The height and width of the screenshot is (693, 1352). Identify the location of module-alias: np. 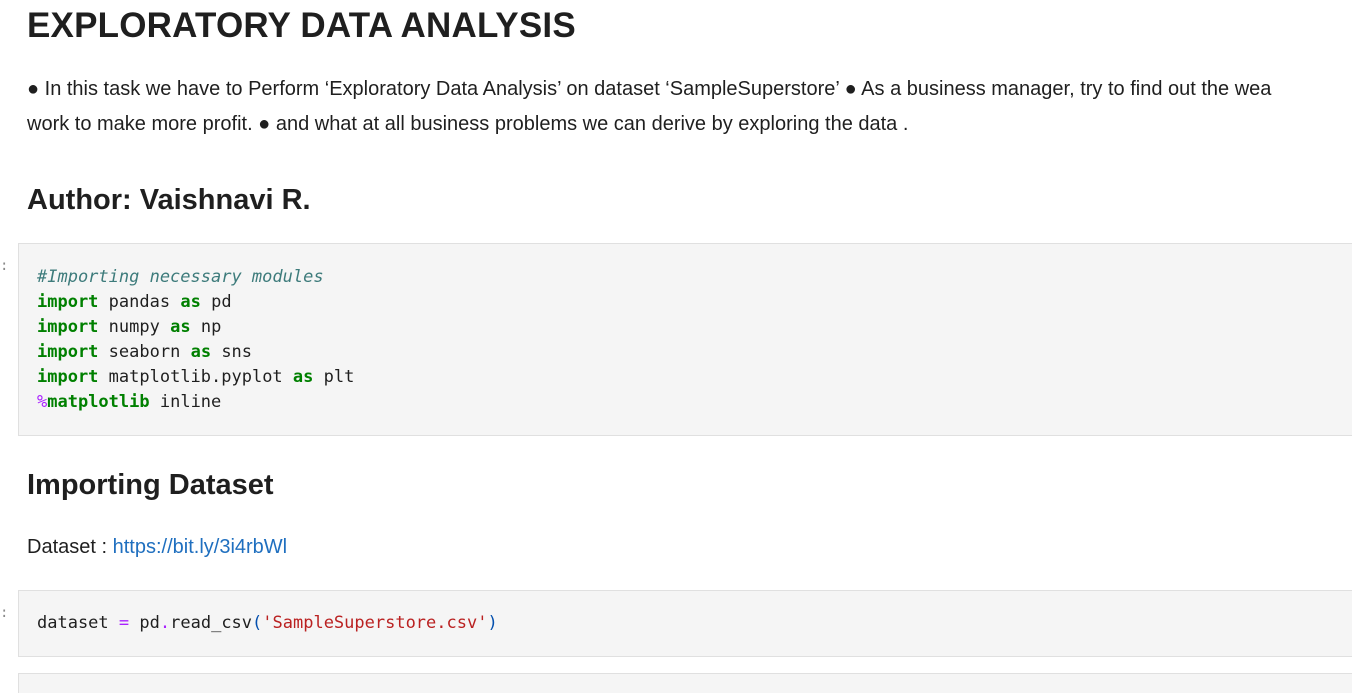
(211, 327).